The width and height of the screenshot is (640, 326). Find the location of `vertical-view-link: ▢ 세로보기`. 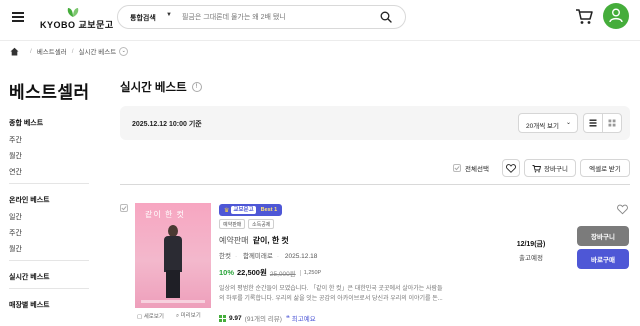

vertical-view-link: ▢ 세로보기 is located at coordinates (153, 316).